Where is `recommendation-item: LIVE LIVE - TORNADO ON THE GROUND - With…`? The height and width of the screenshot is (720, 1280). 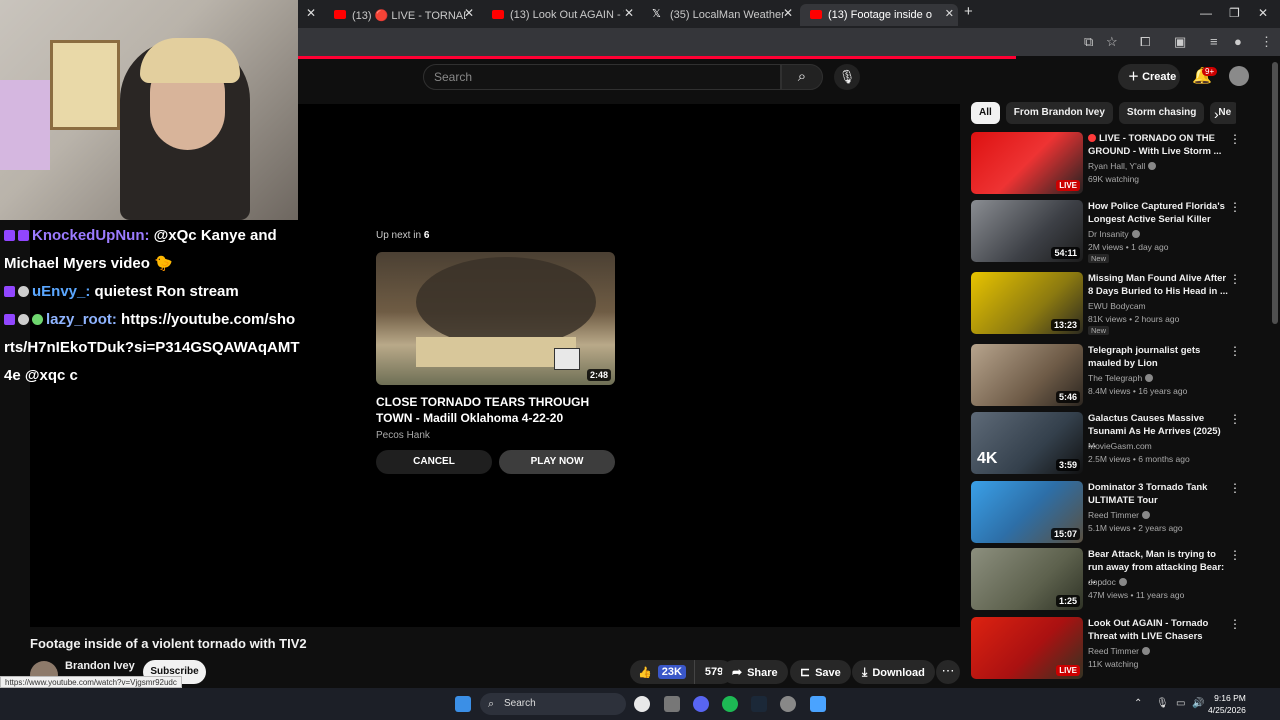
recommendation-item: LIVE LIVE - TORNADO ON THE GROUND - With… is located at coordinates (1106, 164).